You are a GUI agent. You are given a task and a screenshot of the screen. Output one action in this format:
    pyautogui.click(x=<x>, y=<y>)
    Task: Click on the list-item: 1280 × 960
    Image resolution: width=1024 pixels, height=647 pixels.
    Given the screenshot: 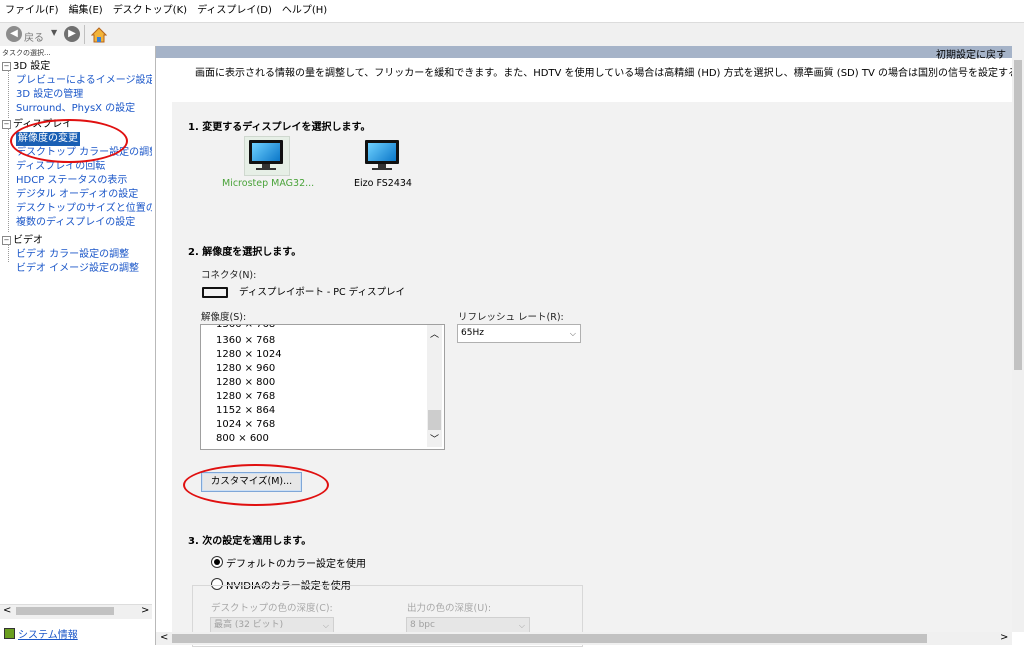 What is the action you would take?
    pyautogui.click(x=245, y=369)
    